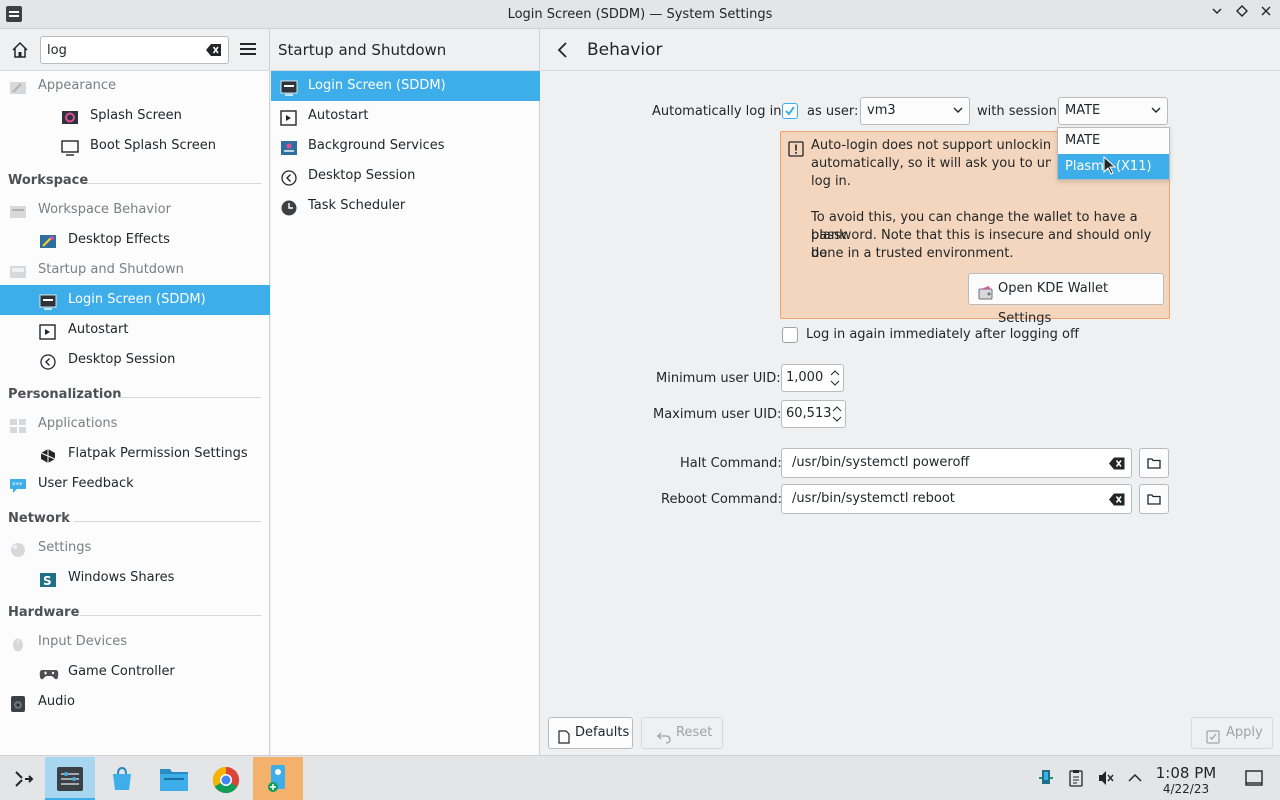  I want to click on session-option-mate: MATE, so click(1113, 140).